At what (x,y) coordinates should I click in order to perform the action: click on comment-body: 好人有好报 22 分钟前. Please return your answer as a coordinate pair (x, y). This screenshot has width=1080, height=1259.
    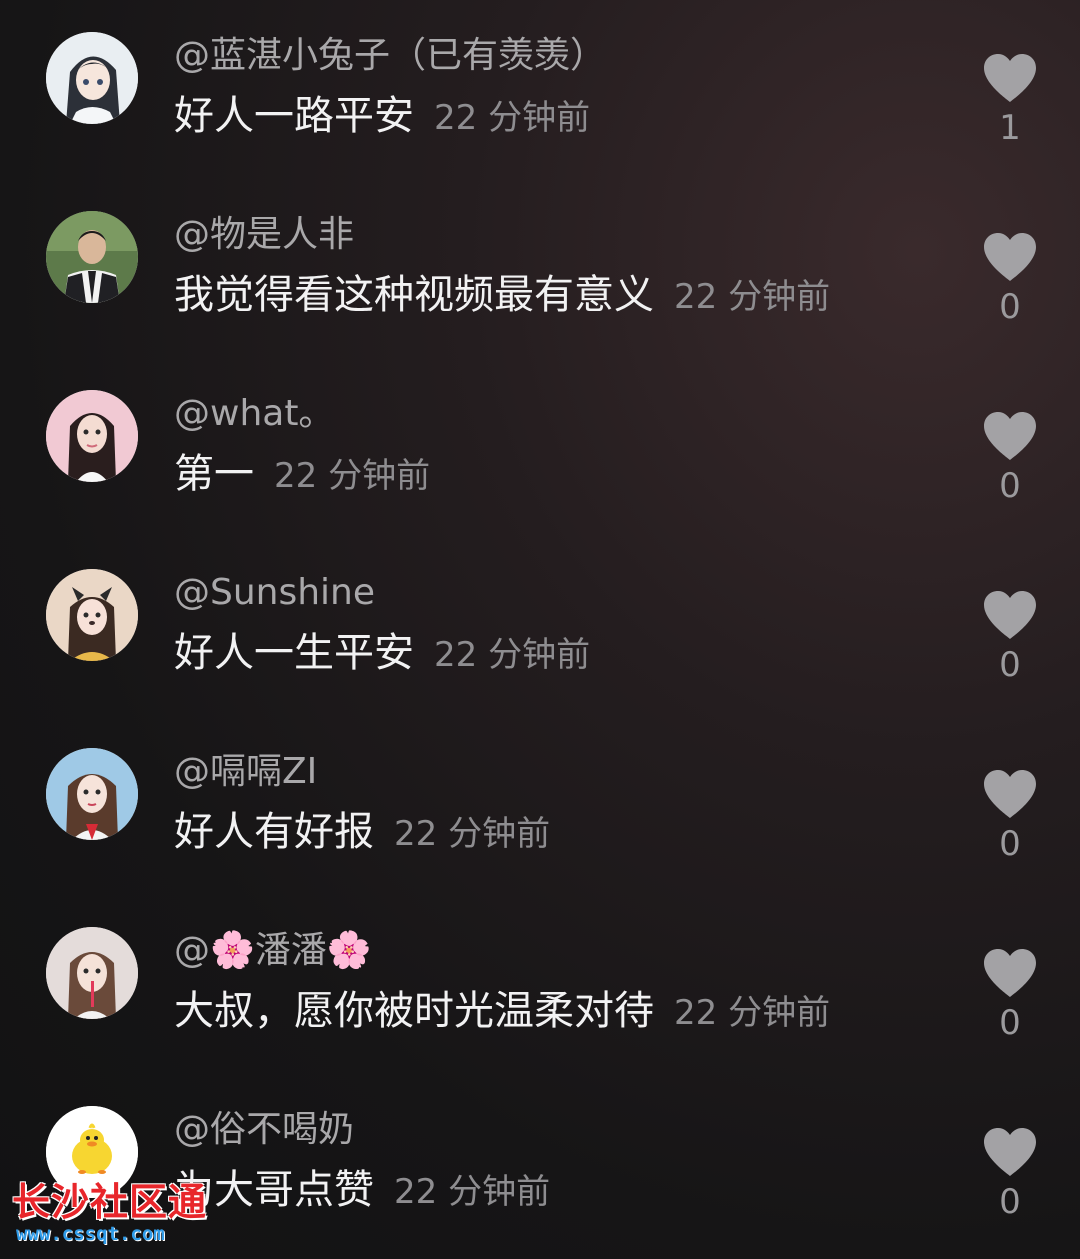
    Looking at the image, I should click on (362, 836).